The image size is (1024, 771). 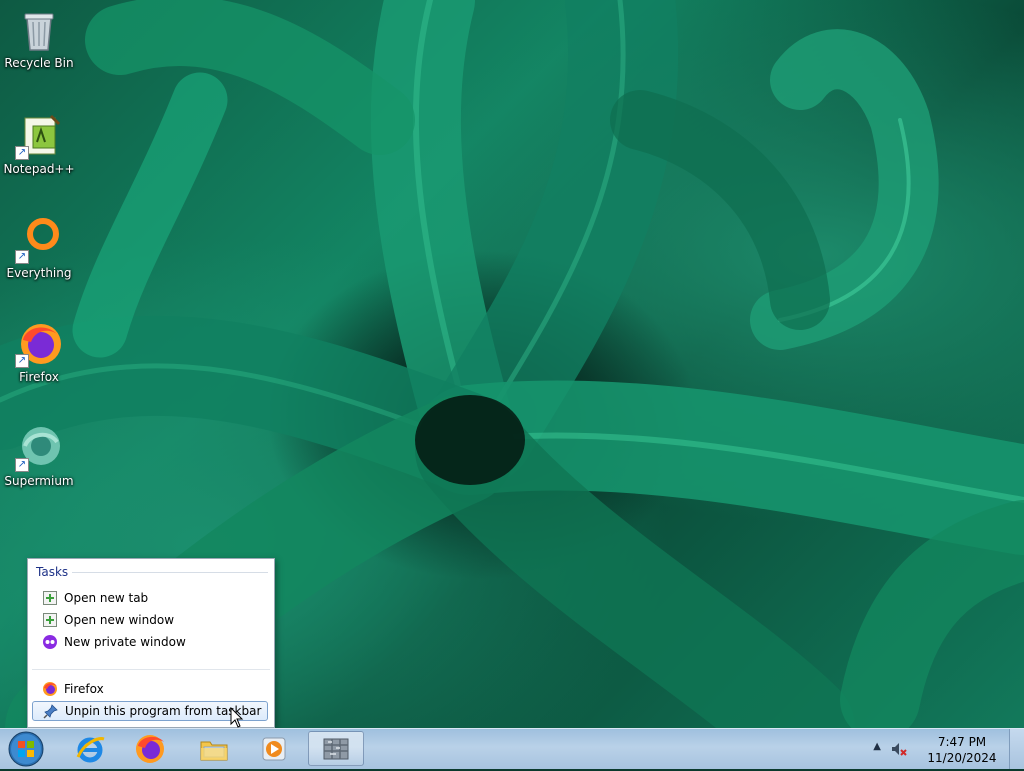 I want to click on taskbar-media-player, so click(x=274, y=748).